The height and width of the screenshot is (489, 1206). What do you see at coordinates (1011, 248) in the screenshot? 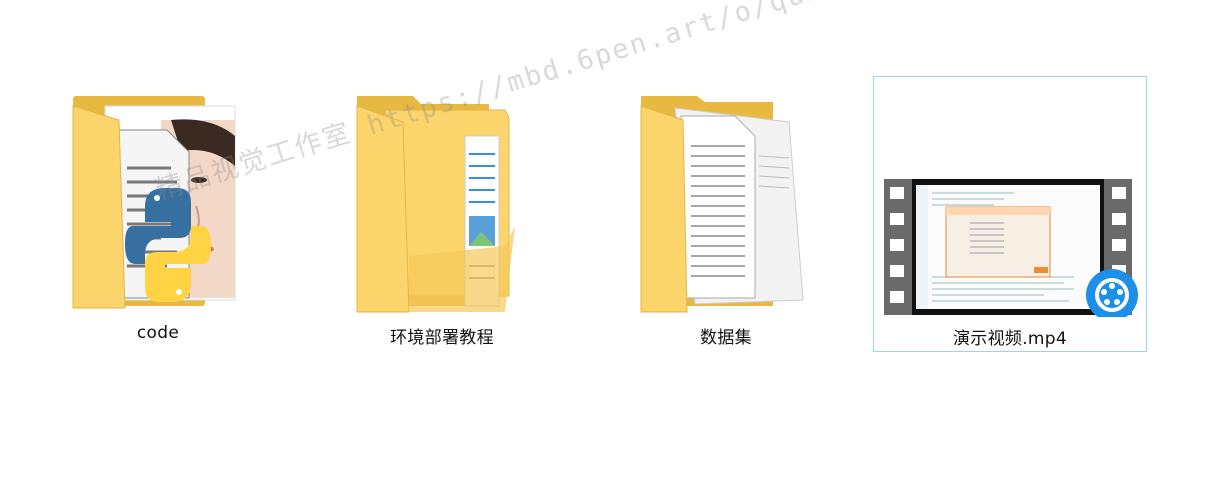
I see `video-thumbnail-icon` at bounding box center [1011, 248].